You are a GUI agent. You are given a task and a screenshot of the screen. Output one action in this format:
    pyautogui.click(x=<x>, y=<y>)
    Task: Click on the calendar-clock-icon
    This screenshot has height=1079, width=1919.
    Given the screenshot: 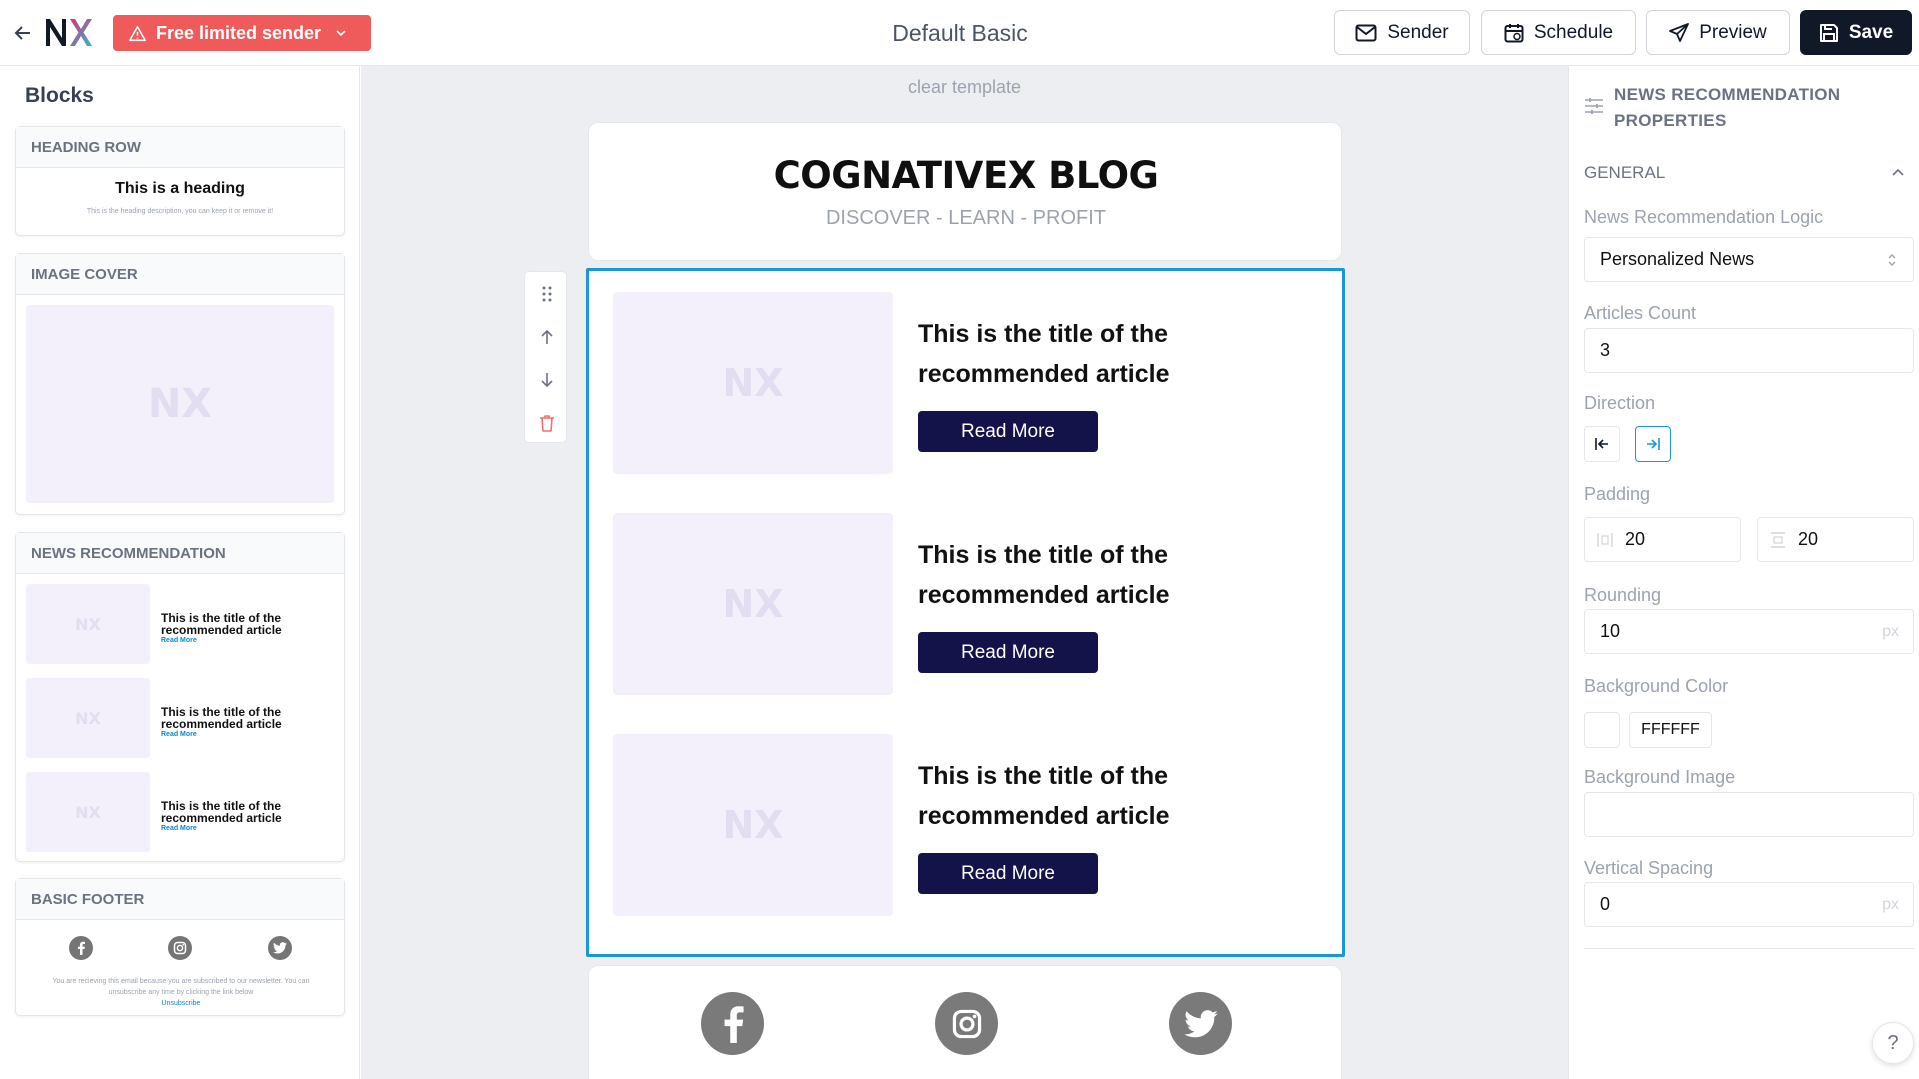 What is the action you would take?
    pyautogui.click(x=1514, y=32)
    